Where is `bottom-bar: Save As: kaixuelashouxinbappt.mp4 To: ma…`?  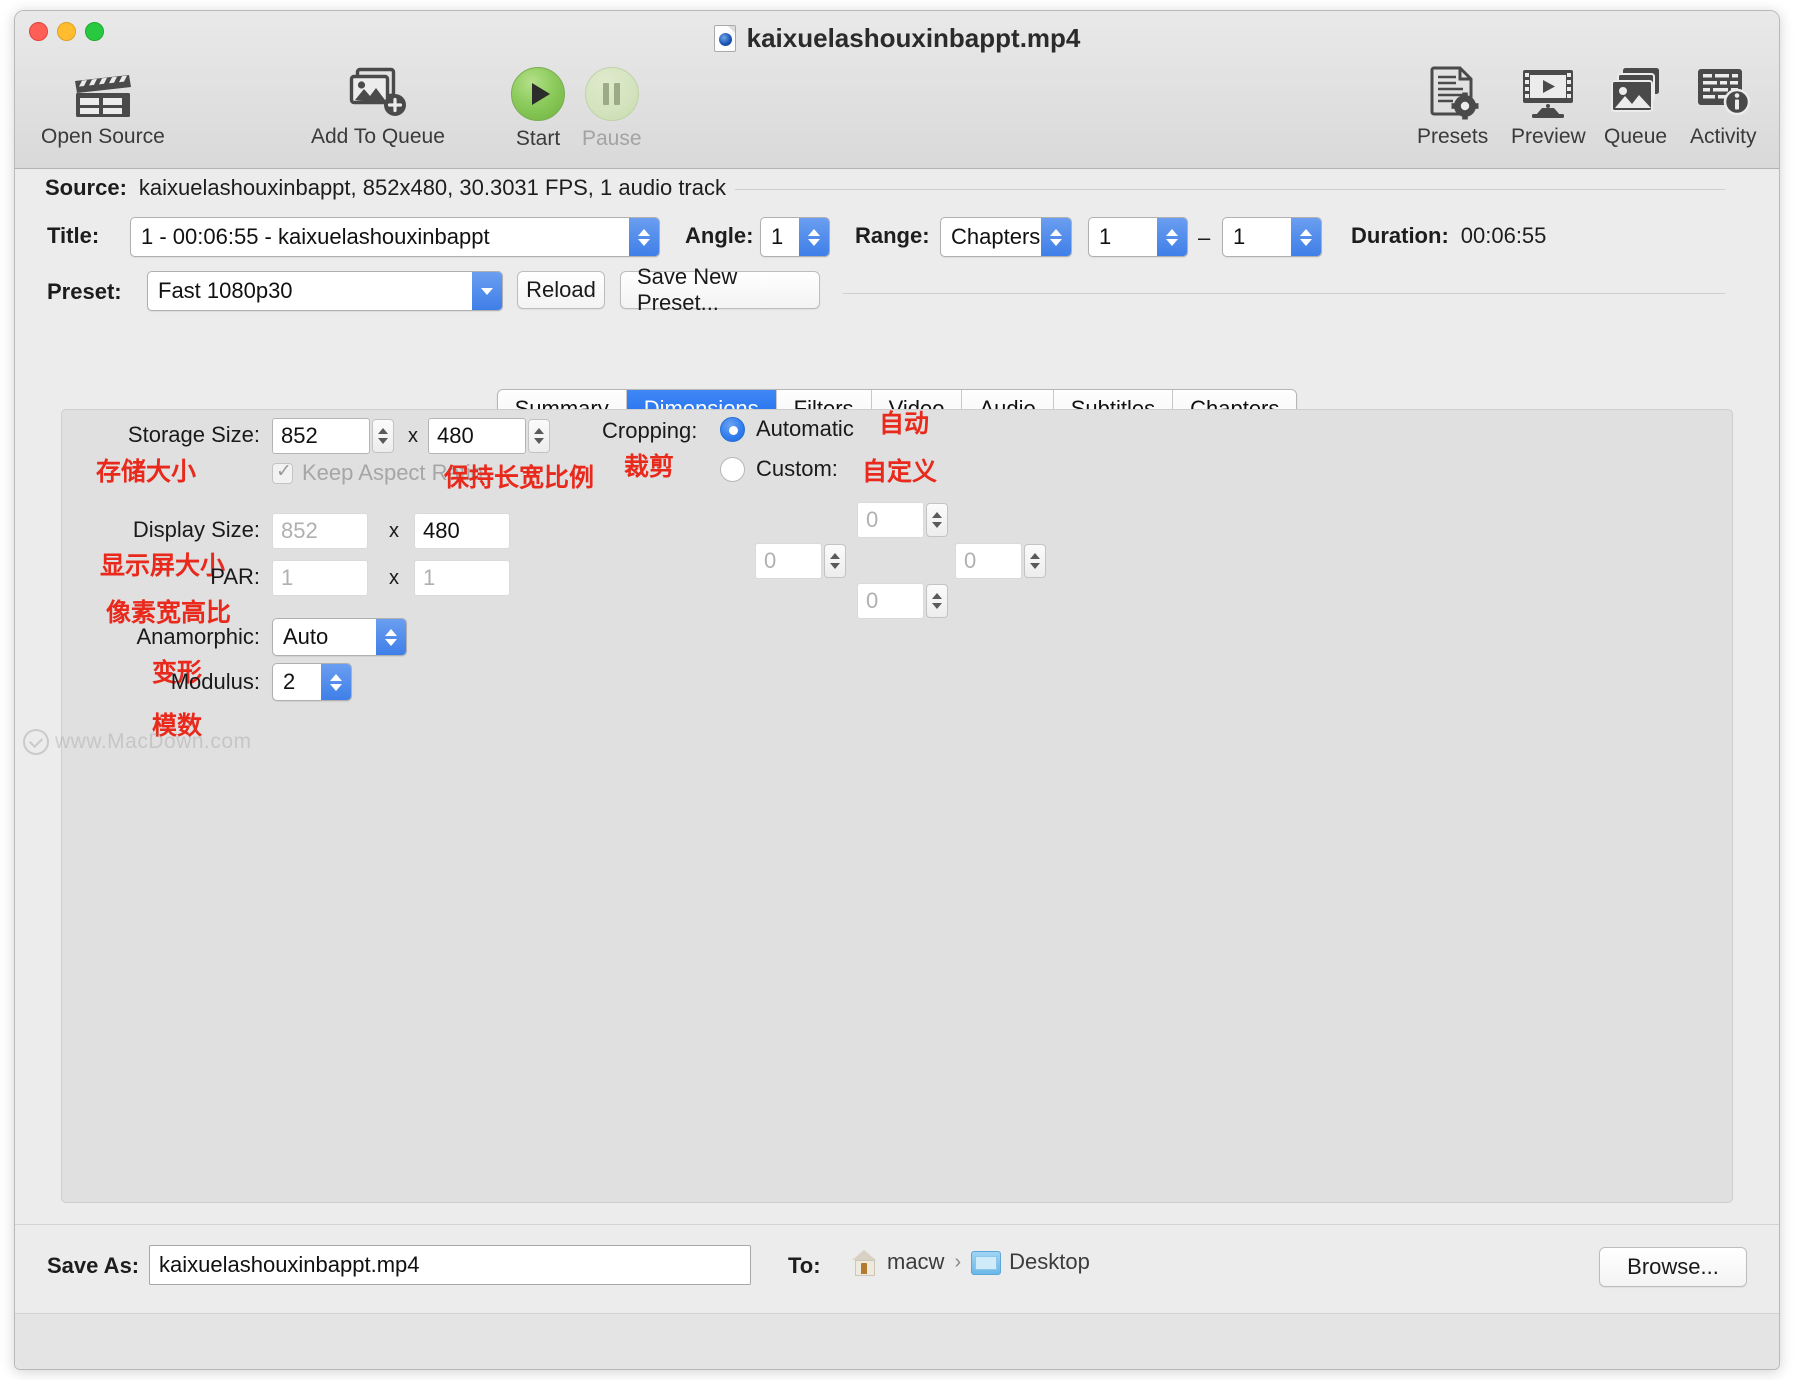
bottom-bar: Save As: kaixuelashouxinbappt.mp4 To: ma… is located at coordinates (897, 1296).